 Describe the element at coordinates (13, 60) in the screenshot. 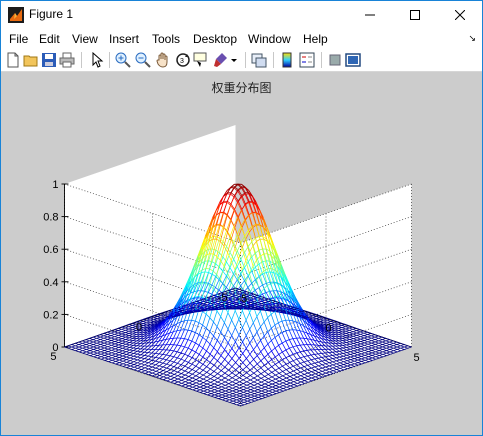

I see `new-file-icon` at that location.